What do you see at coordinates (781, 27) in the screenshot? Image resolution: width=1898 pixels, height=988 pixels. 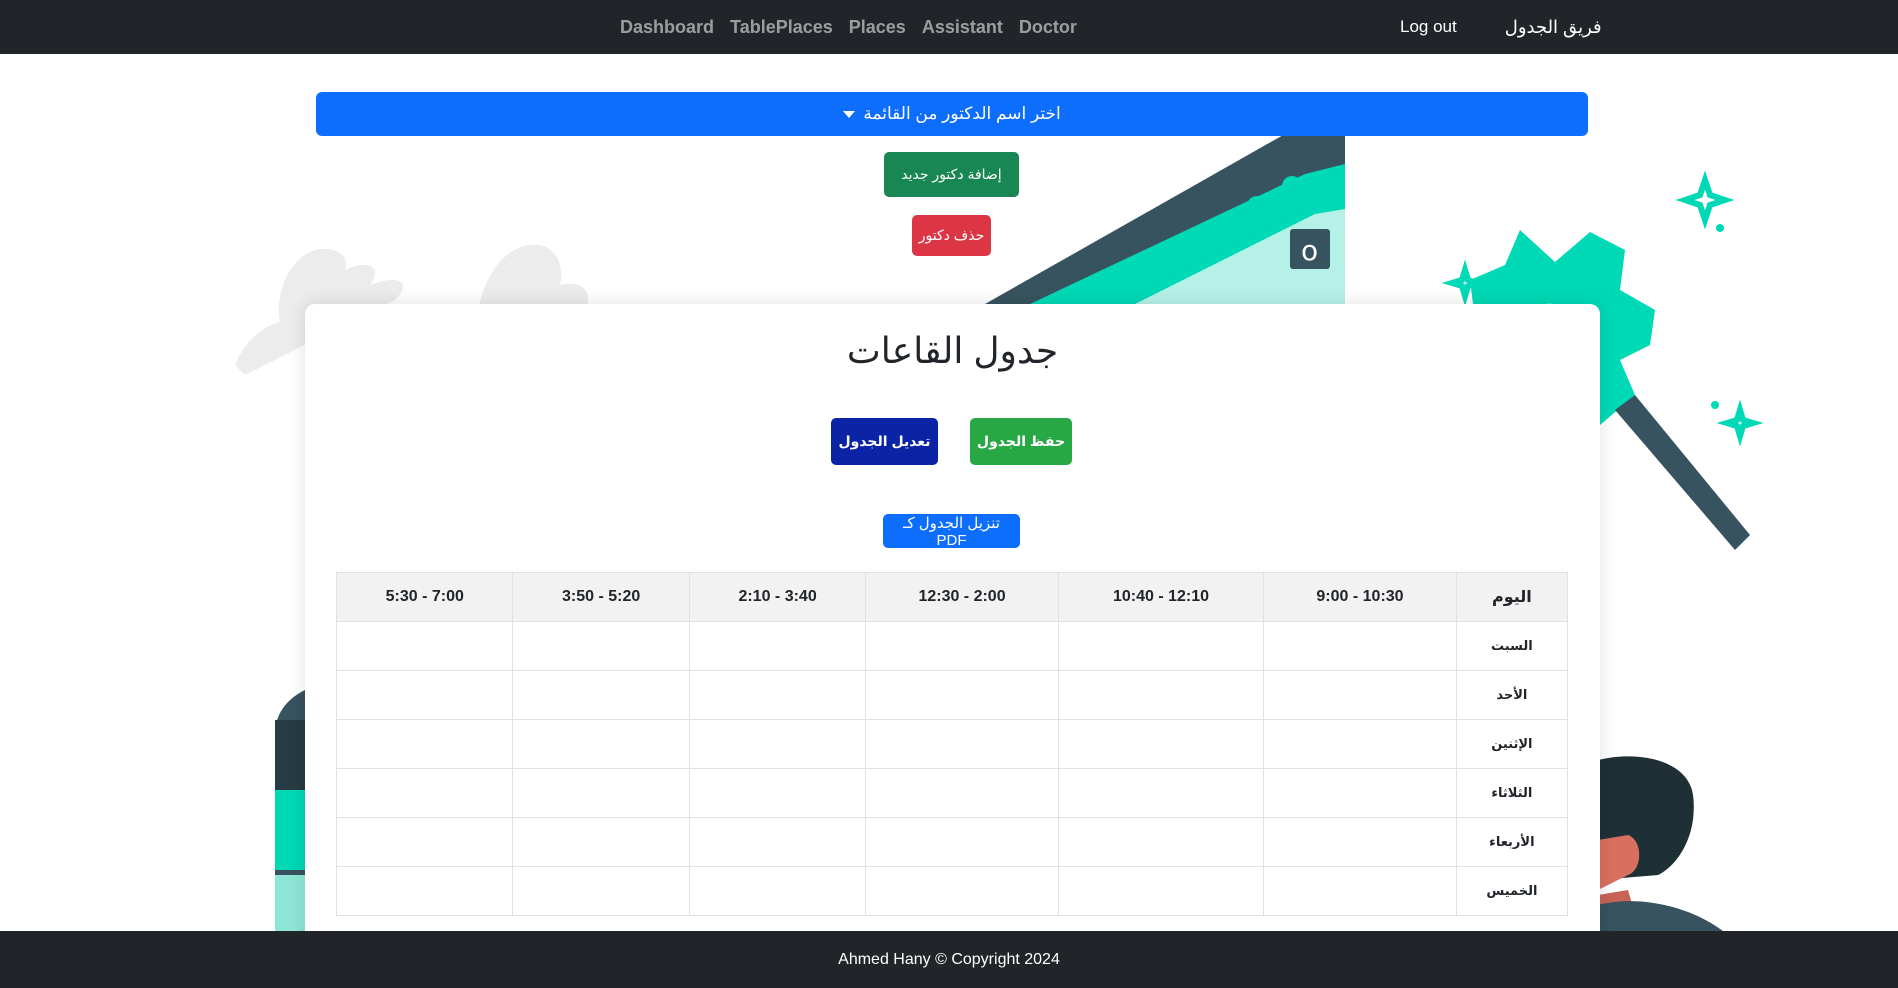 I see `nav-link-tableplaces: TablePlaces` at bounding box center [781, 27].